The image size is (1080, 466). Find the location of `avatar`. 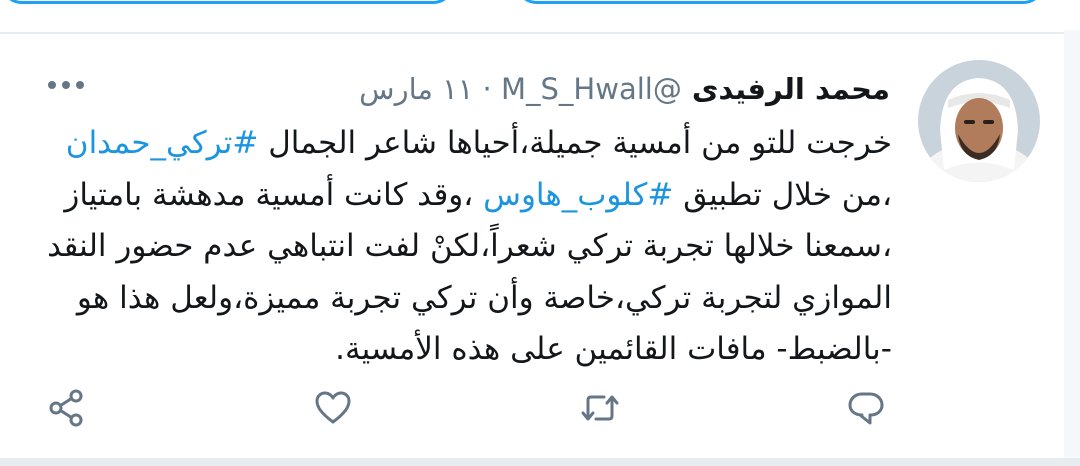

avatar is located at coordinates (979, 121).